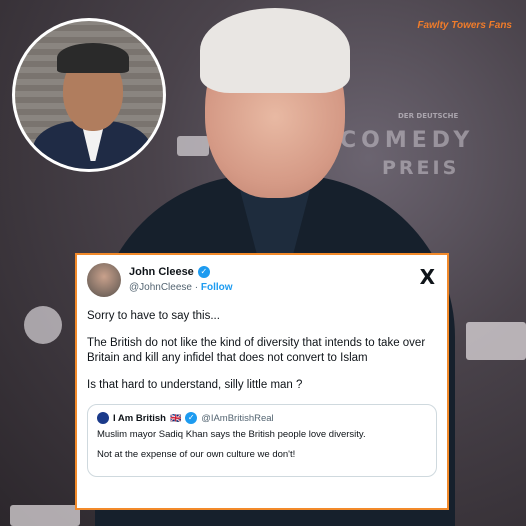 The image size is (526, 526). Describe the element at coordinates (427, 277) in the screenshot. I see `x-logo-icon: X` at that location.